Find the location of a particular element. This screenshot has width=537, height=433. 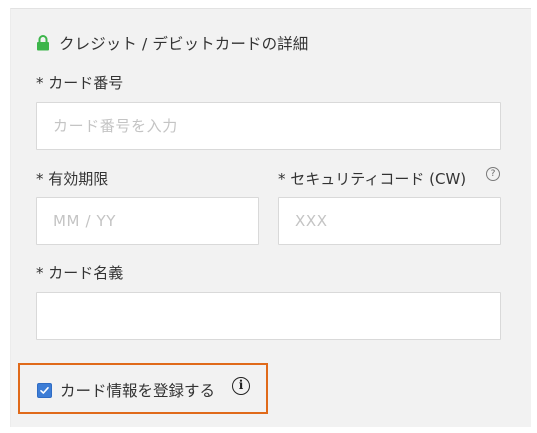

save-card-checkbox is located at coordinates (44, 390).